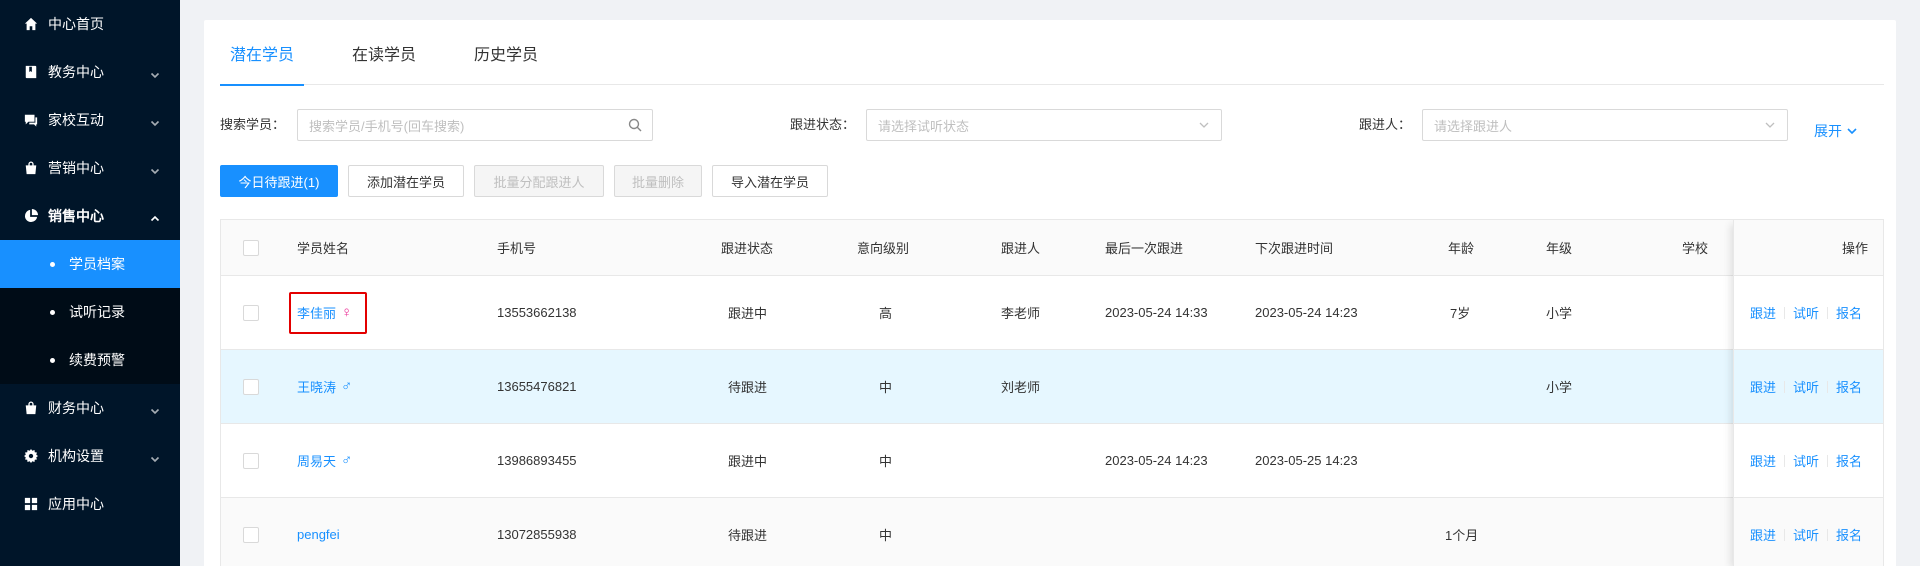 The width and height of the screenshot is (1920, 566). What do you see at coordinates (1695, 248) in the screenshot?
I see `header-school: 学校` at bounding box center [1695, 248].